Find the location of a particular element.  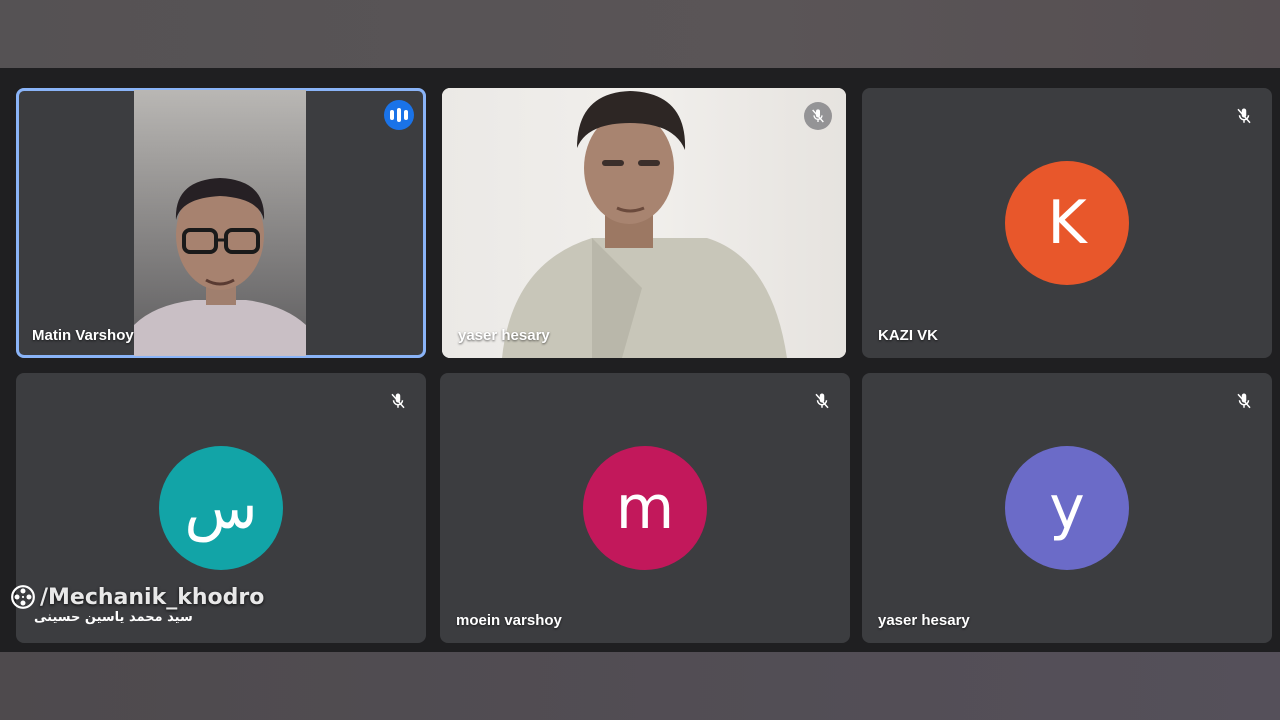

participant-avatar: y is located at coordinates (1067, 508).